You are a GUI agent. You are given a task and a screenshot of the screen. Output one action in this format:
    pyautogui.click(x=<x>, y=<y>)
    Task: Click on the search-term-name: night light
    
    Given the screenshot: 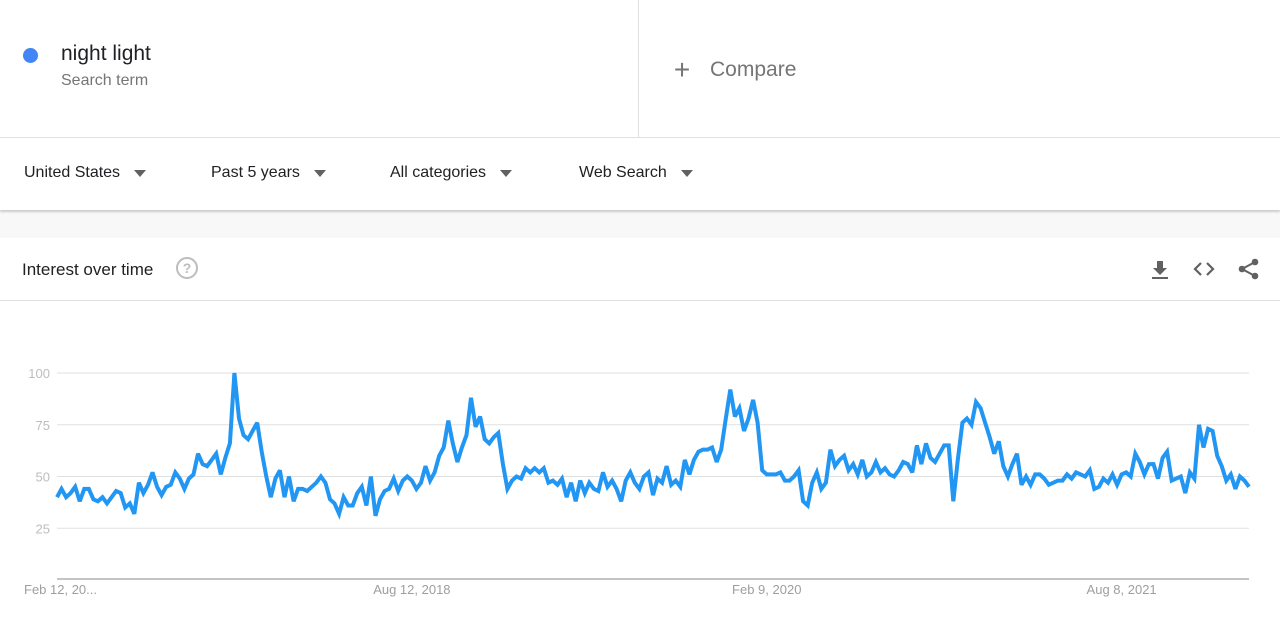 What is the action you would take?
    pyautogui.click(x=106, y=54)
    